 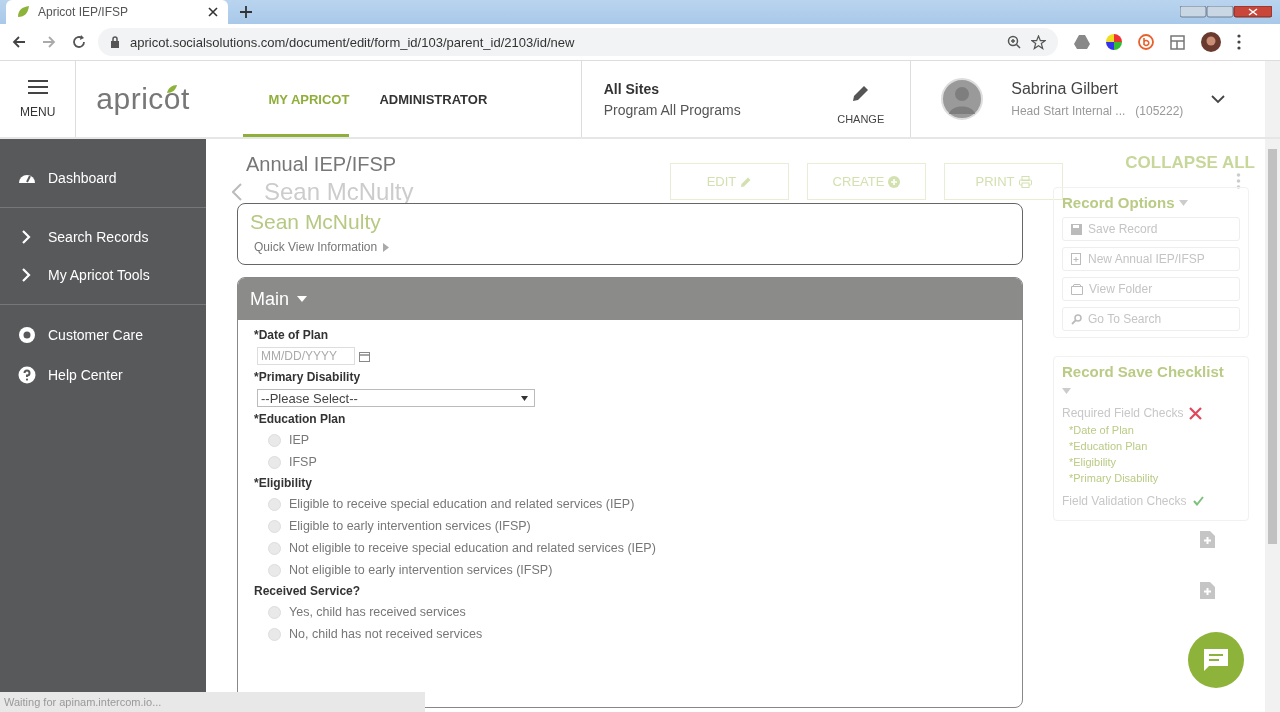 What do you see at coordinates (1159, 111) in the screenshot?
I see `user-id: (105222)` at bounding box center [1159, 111].